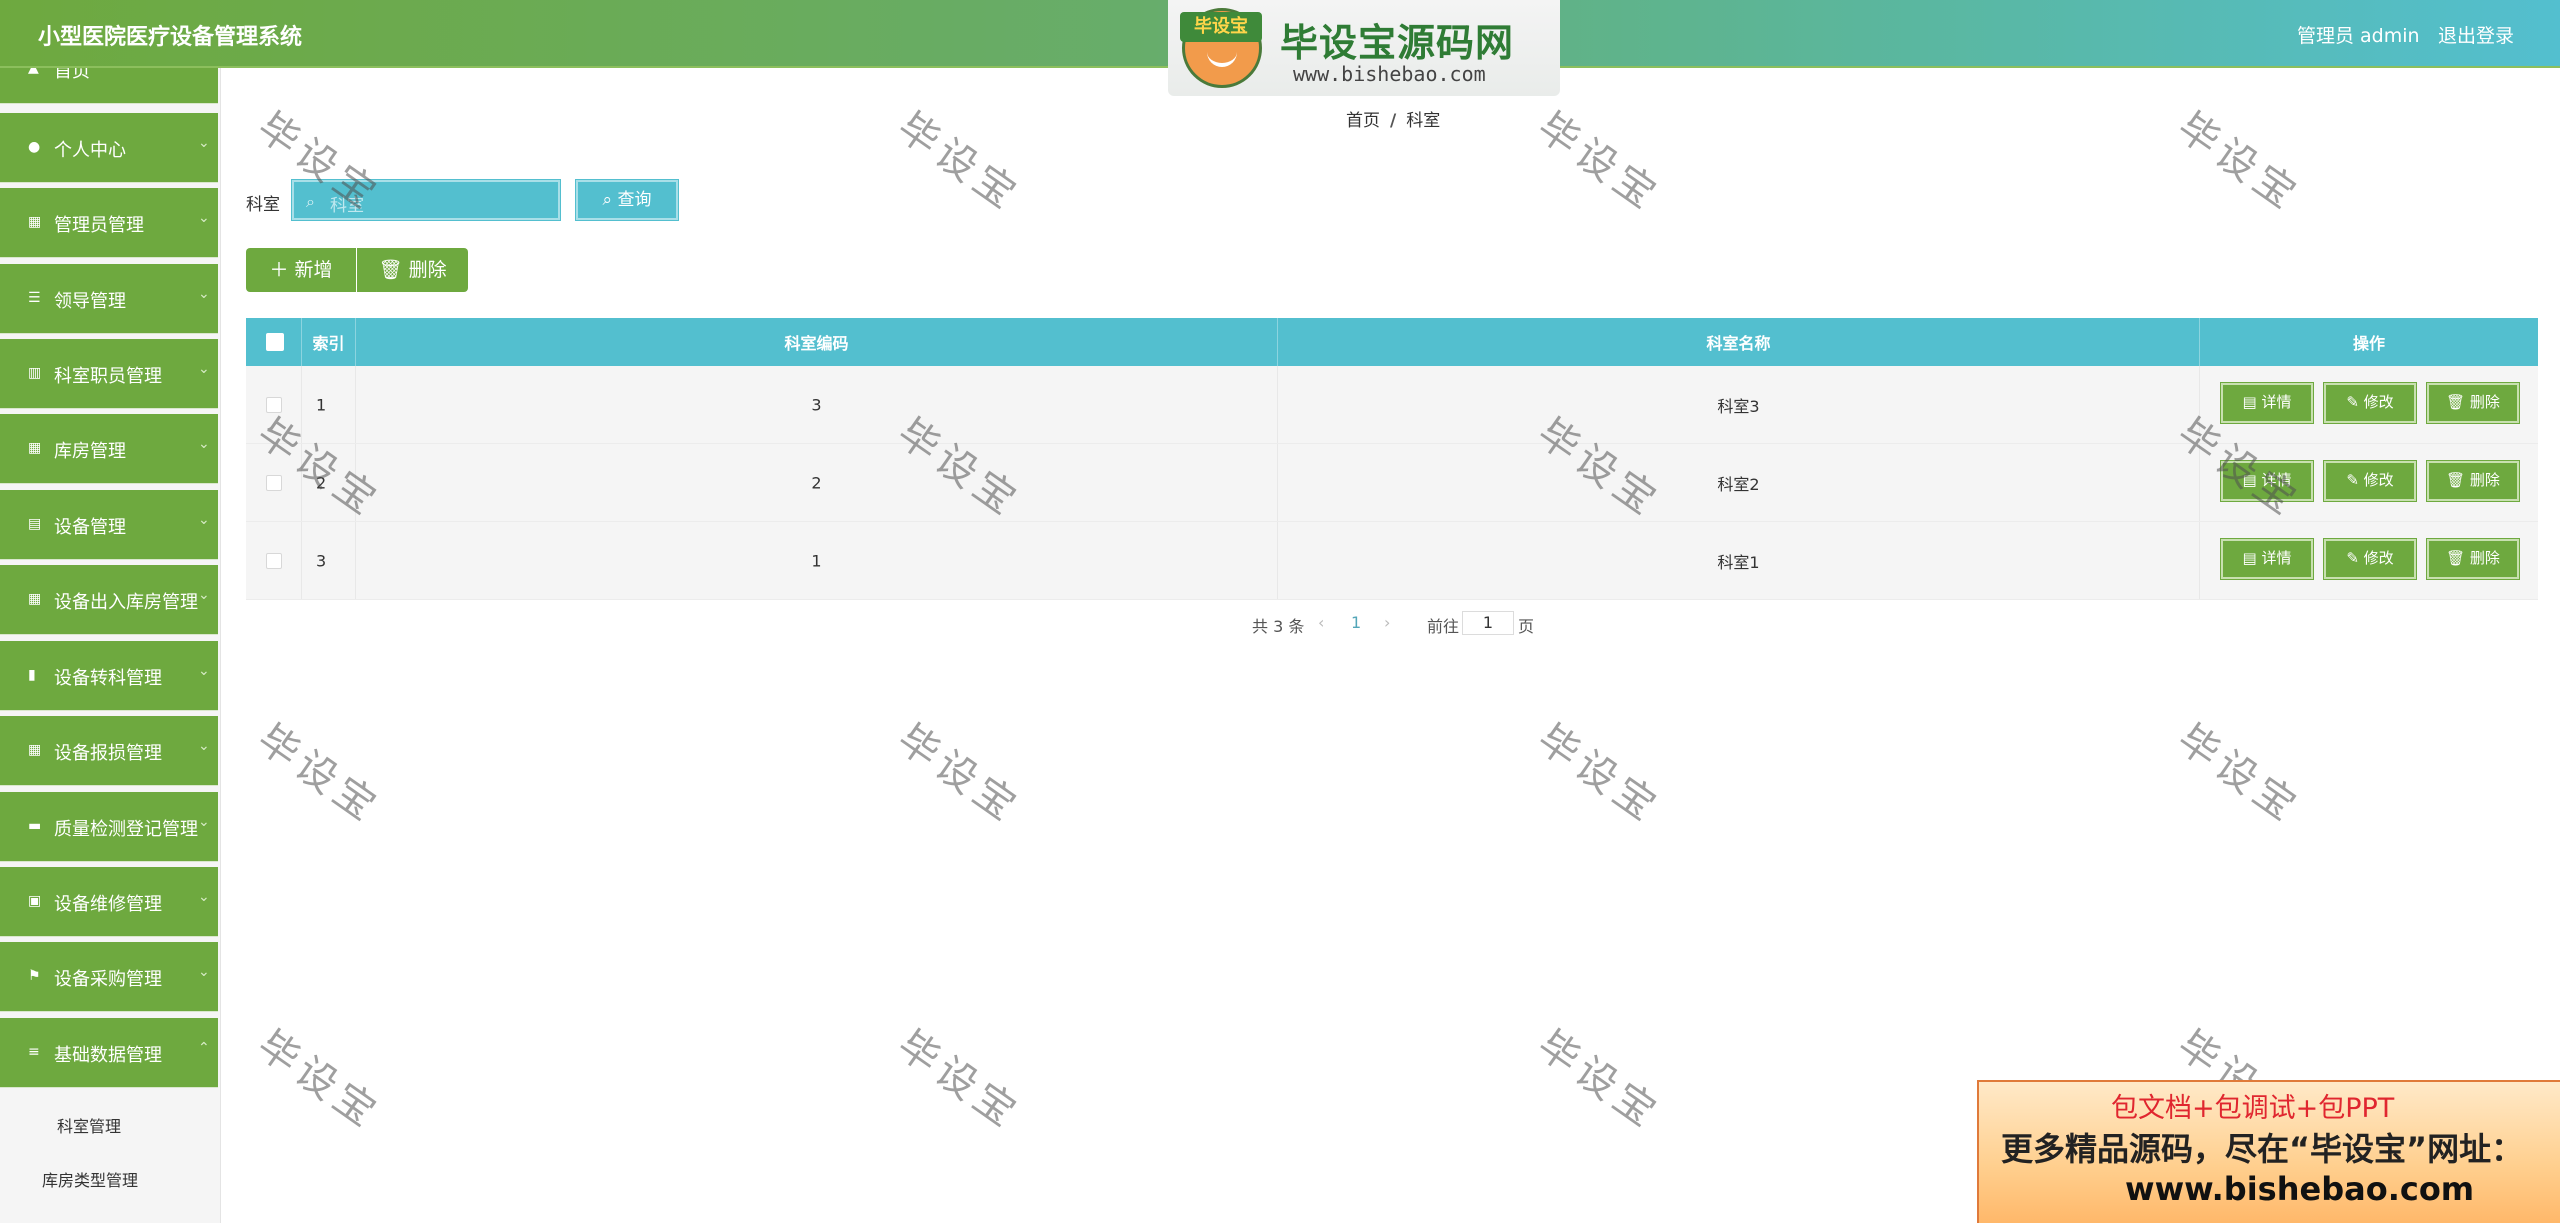 The height and width of the screenshot is (1223, 2560). What do you see at coordinates (301, 270) in the screenshot?
I see `add-button: ＋ 新增` at bounding box center [301, 270].